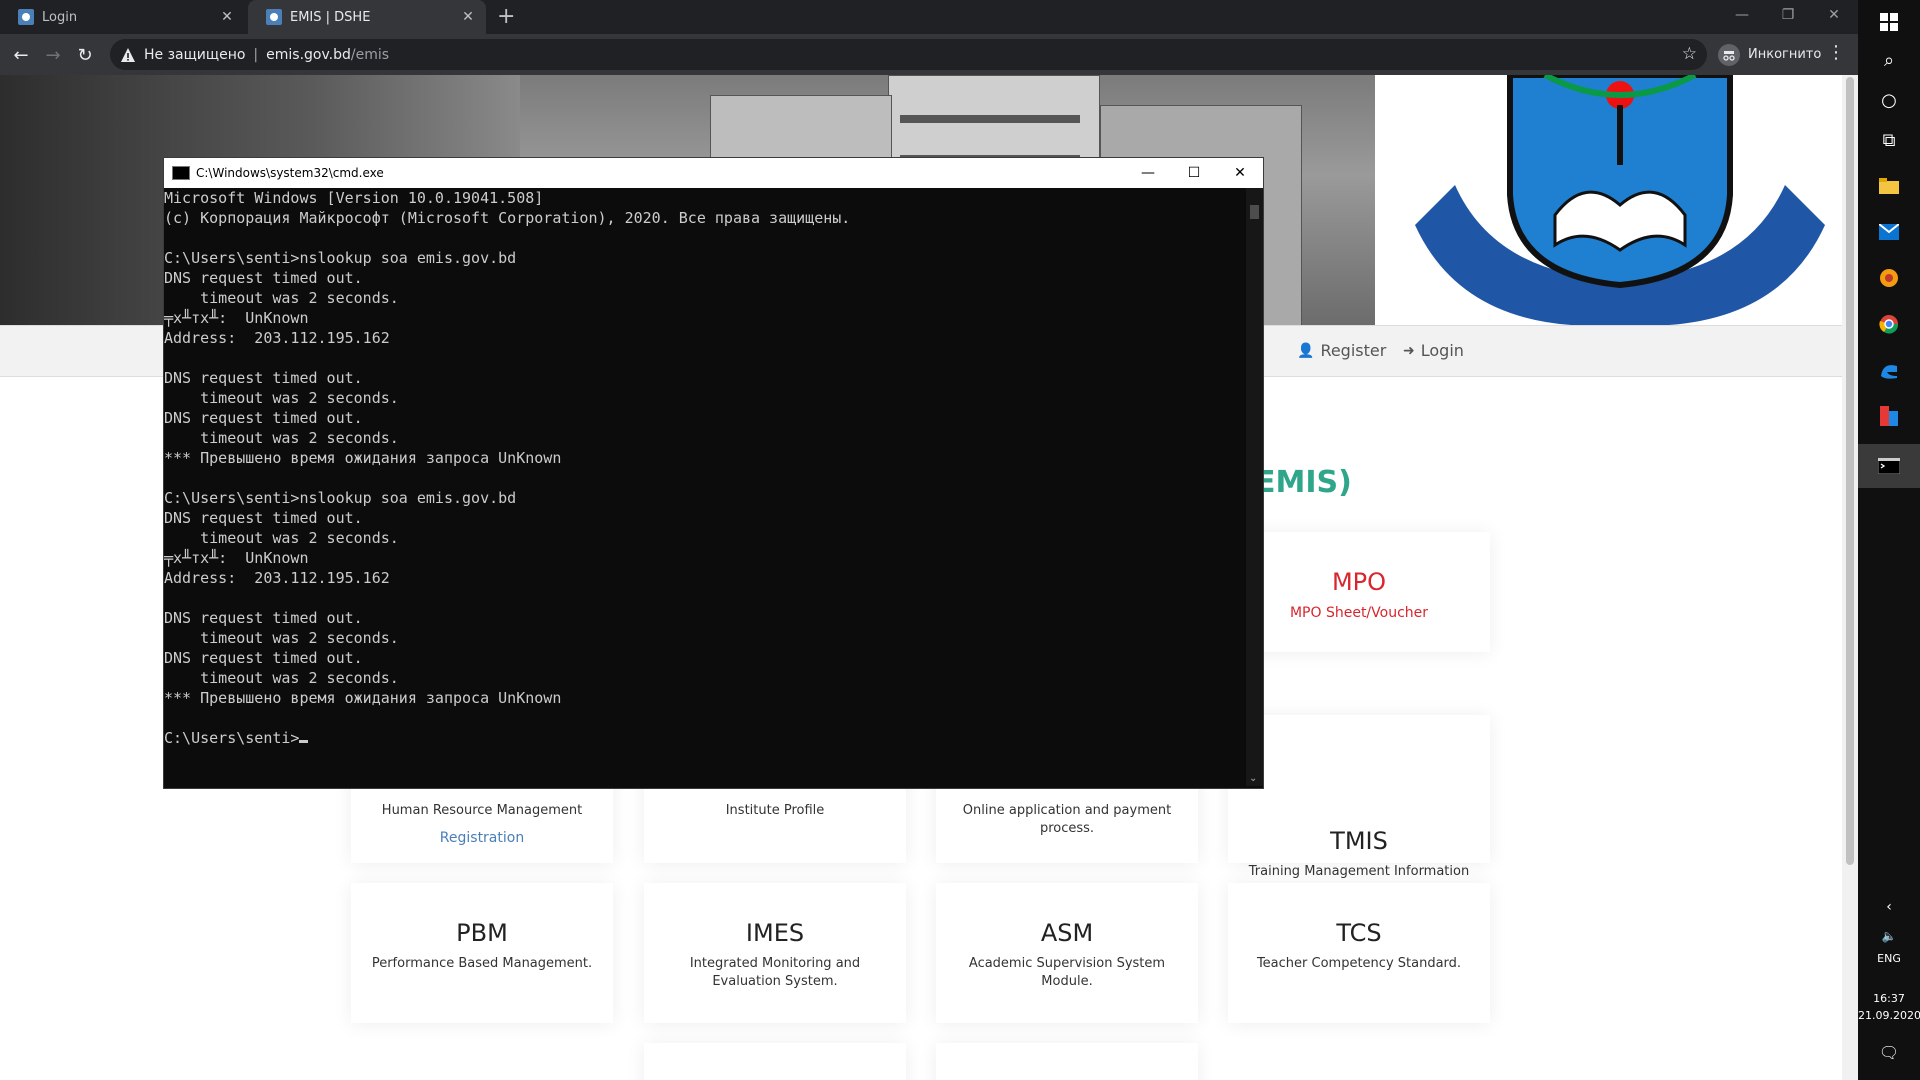  Describe the element at coordinates (304, 741) in the screenshot. I see `text-cursor` at that location.